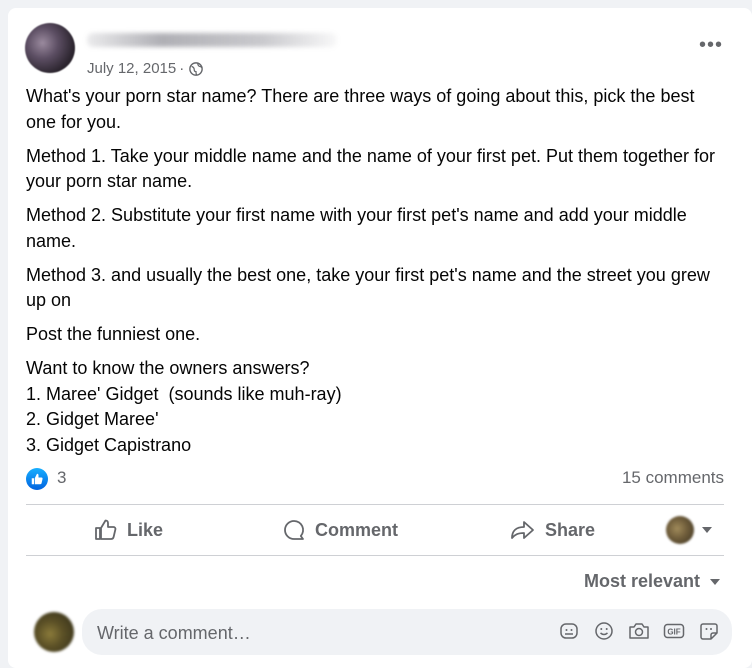 The height and width of the screenshot is (668, 752). Describe the element at coordinates (570, 529) in the screenshot. I see `share-label: Share` at that location.